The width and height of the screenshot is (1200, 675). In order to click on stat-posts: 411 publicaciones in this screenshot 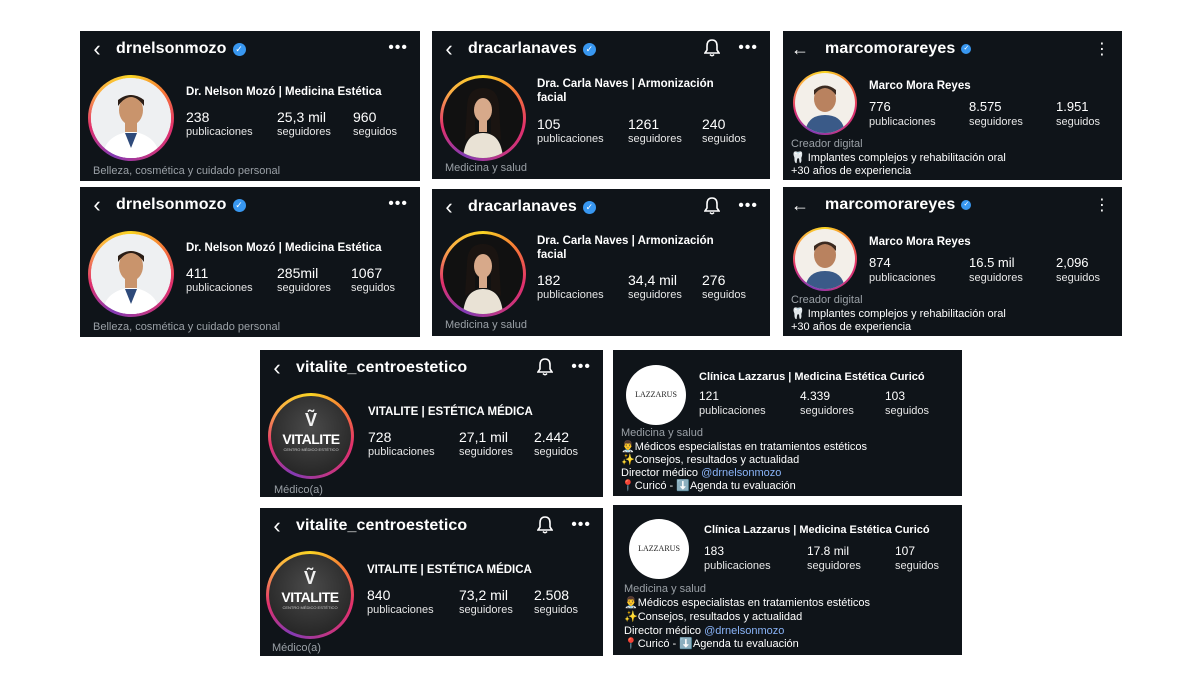, I will do `click(219, 280)`.